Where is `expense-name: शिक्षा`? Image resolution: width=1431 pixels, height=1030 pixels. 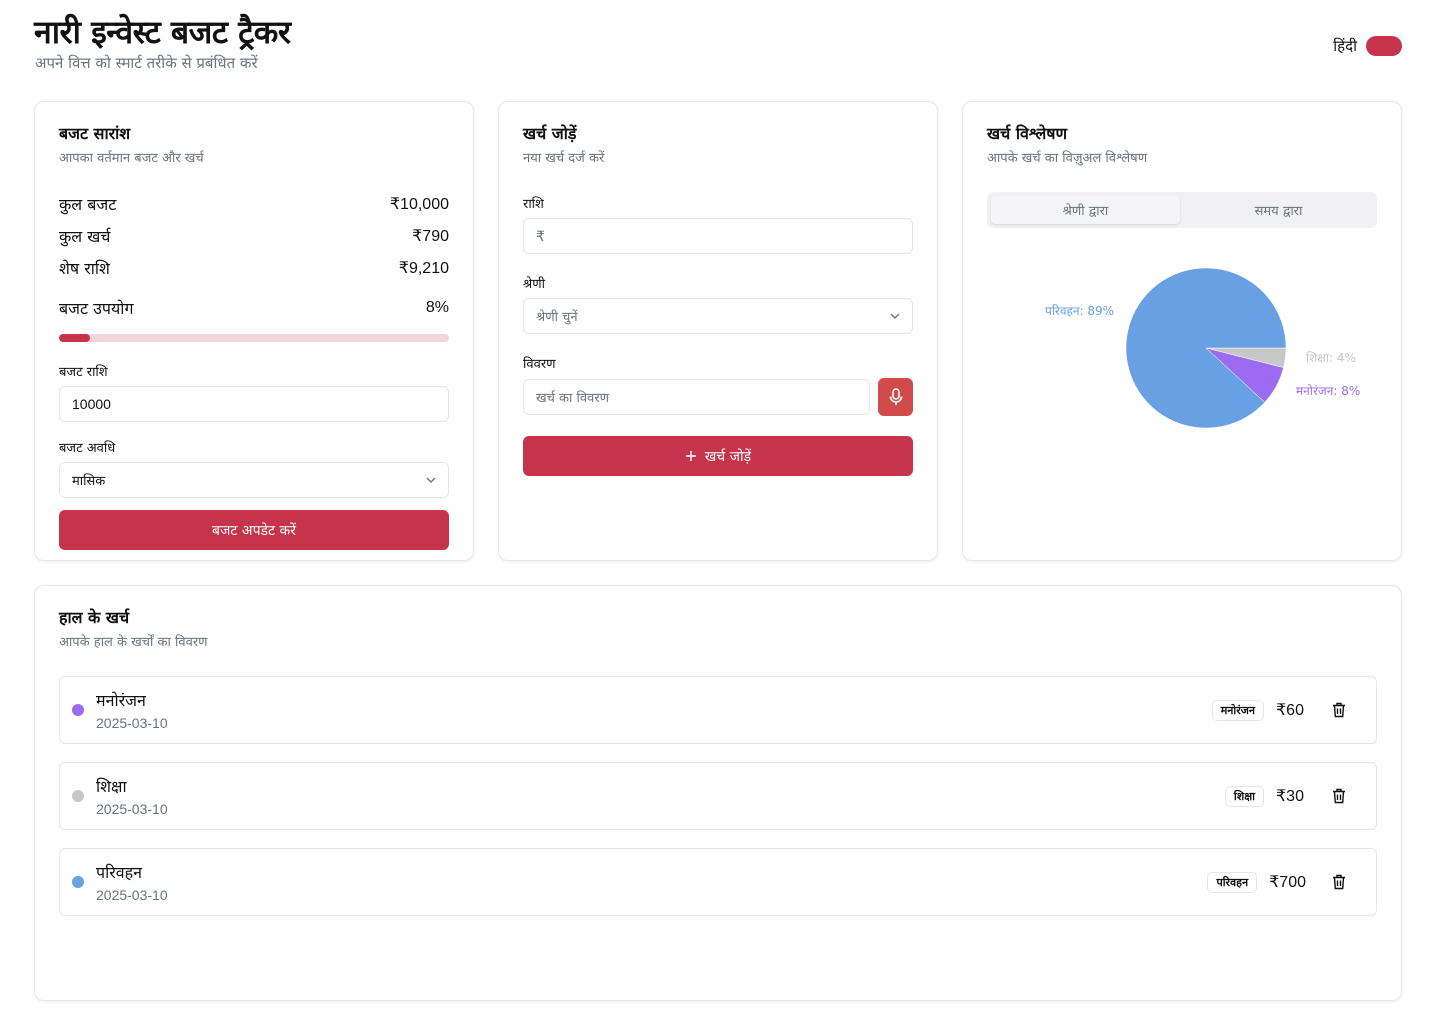 expense-name: शिक्षा is located at coordinates (111, 786).